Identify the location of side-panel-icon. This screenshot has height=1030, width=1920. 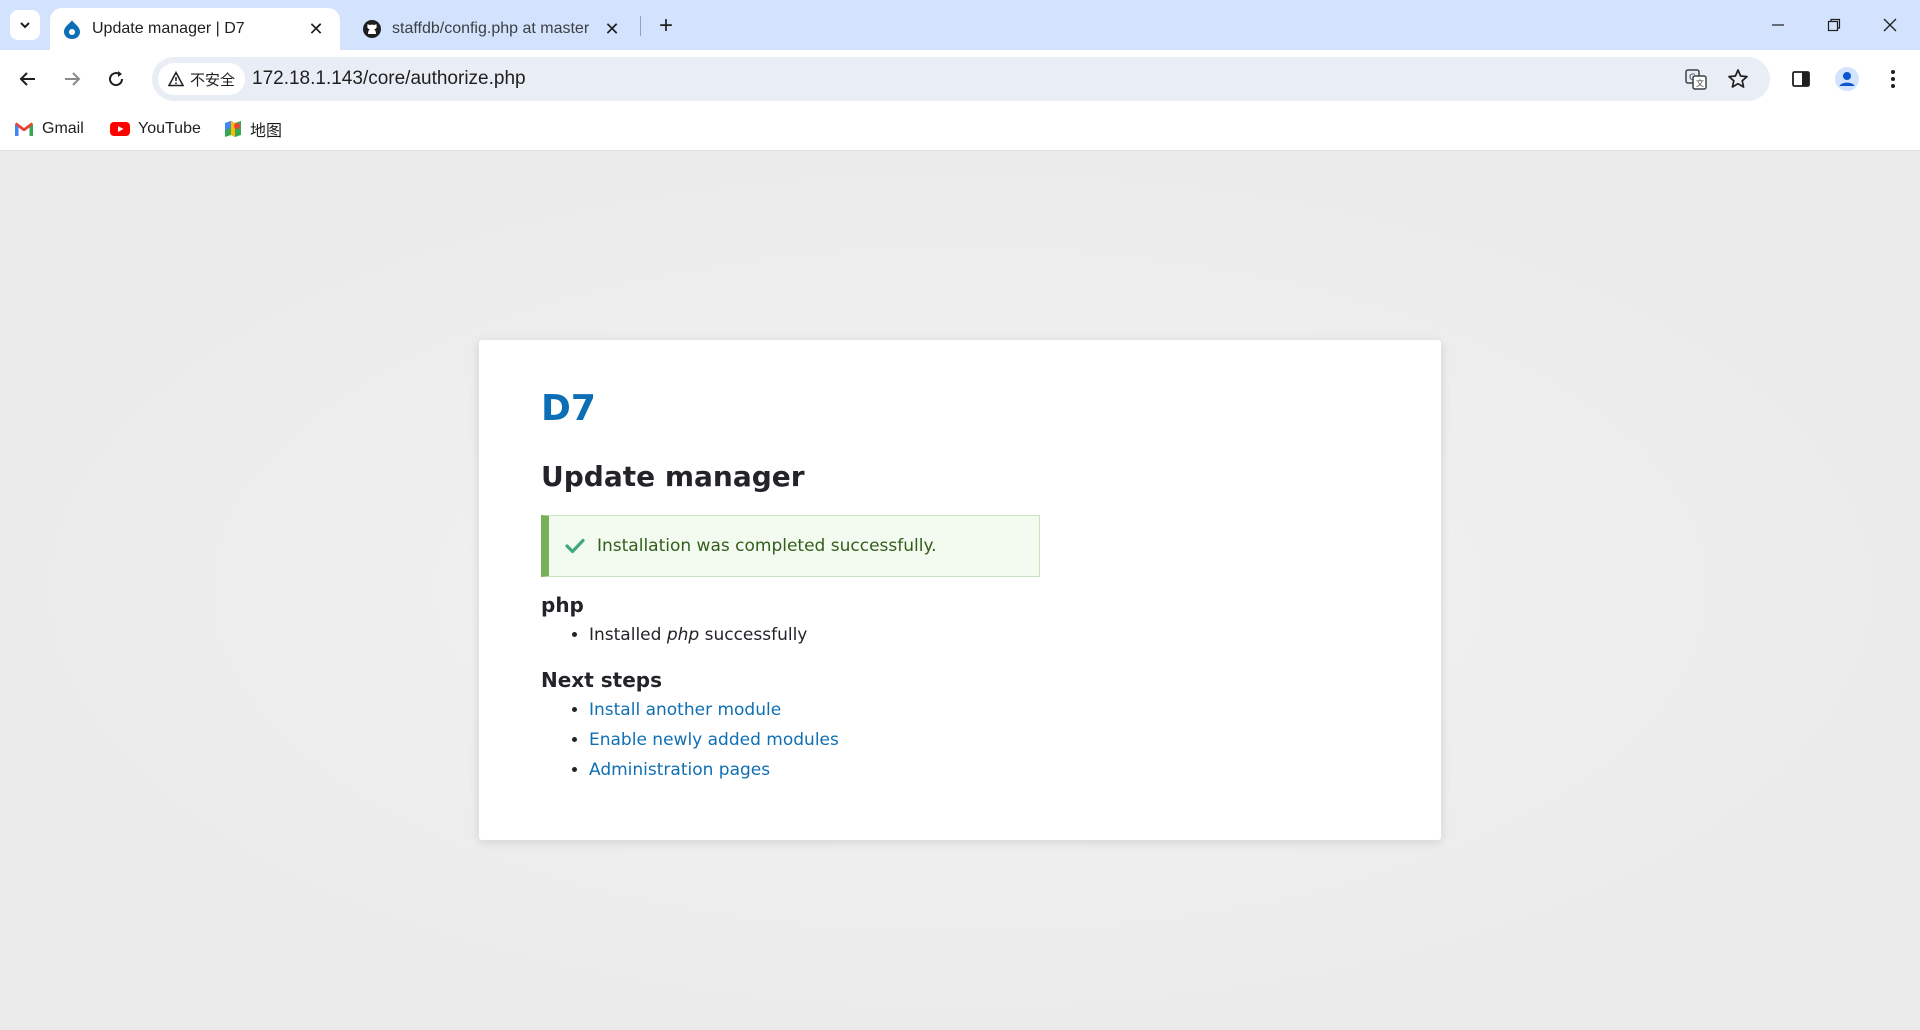
(1801, 79).